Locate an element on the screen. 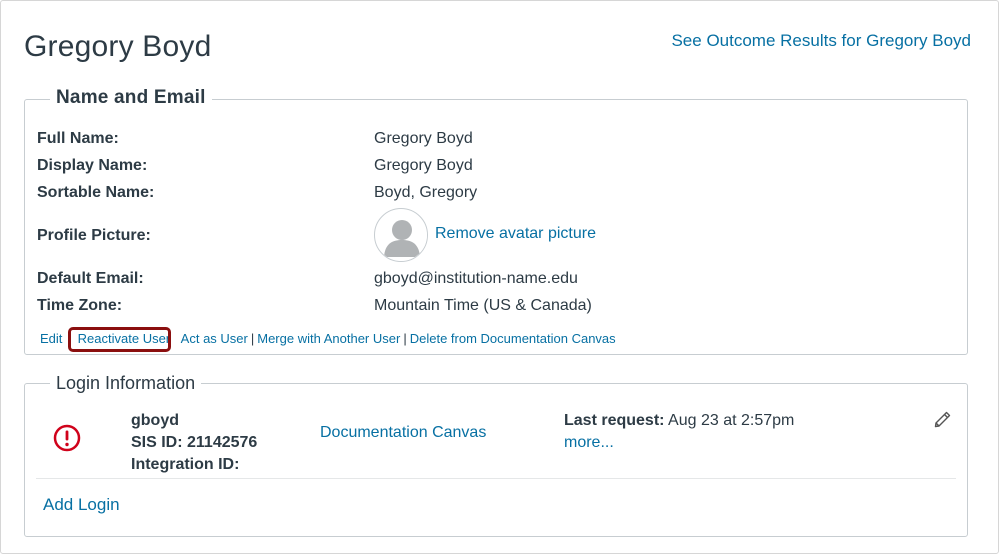  sis-id: SIS ID: 21142576 is located at coordinates (194, 442).